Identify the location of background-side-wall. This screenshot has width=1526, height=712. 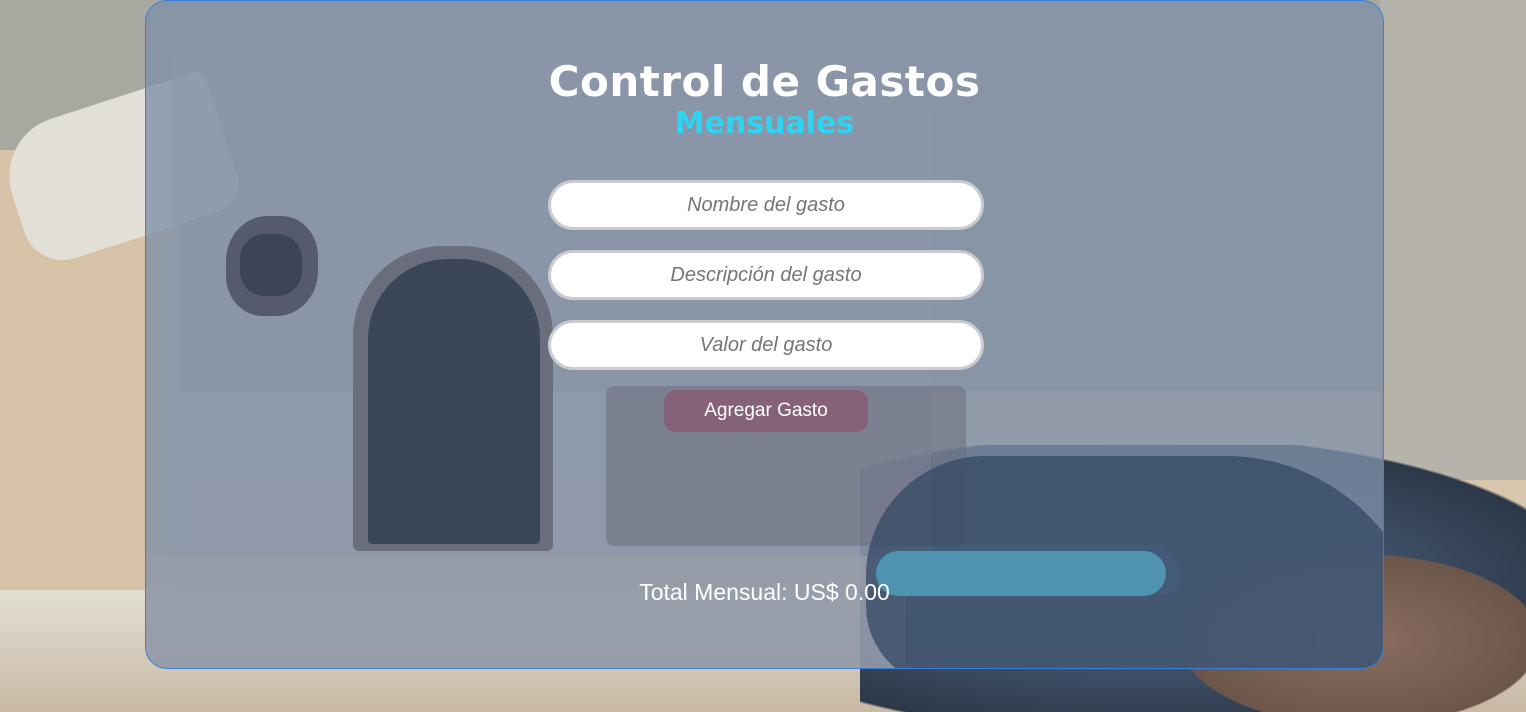
(1453, 240).